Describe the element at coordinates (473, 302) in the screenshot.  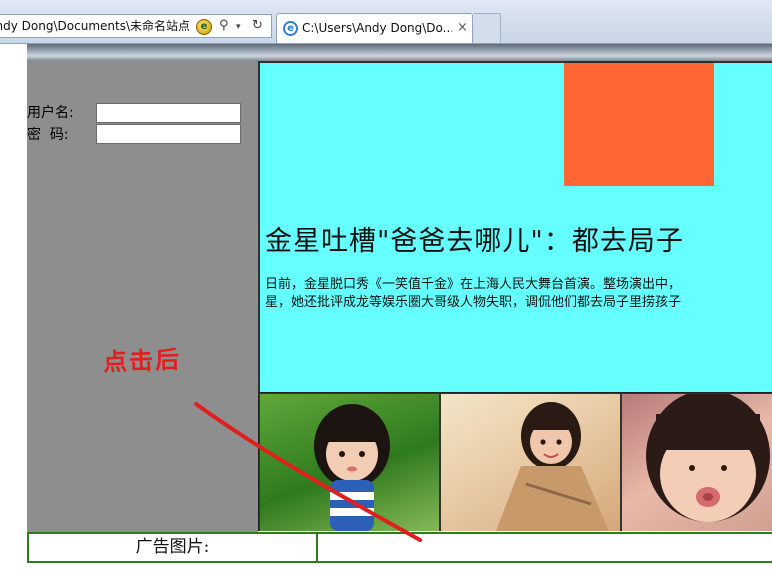
I see `article-line: 星，她还批评成龙等娱乐圈大哥级人物失职，调侃他们都去局子里捞孩子` at that location.